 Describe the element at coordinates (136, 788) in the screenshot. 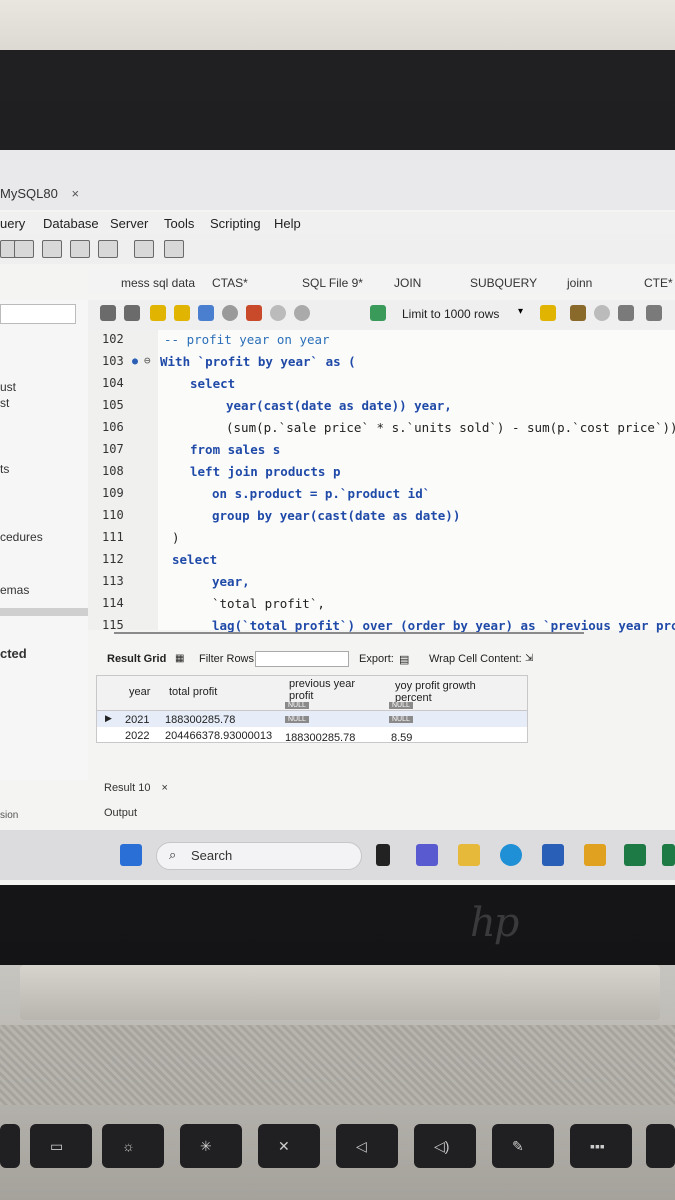

I see `result-10-tab: Result 10 ×` at that location.